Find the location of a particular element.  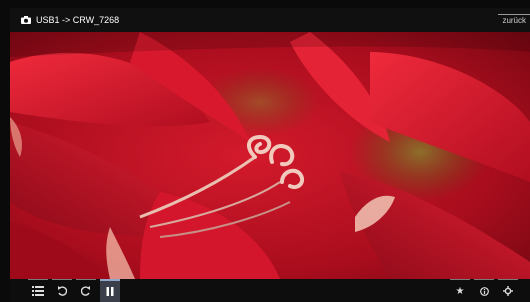

list-view-button is located at coordinates (38, 290).